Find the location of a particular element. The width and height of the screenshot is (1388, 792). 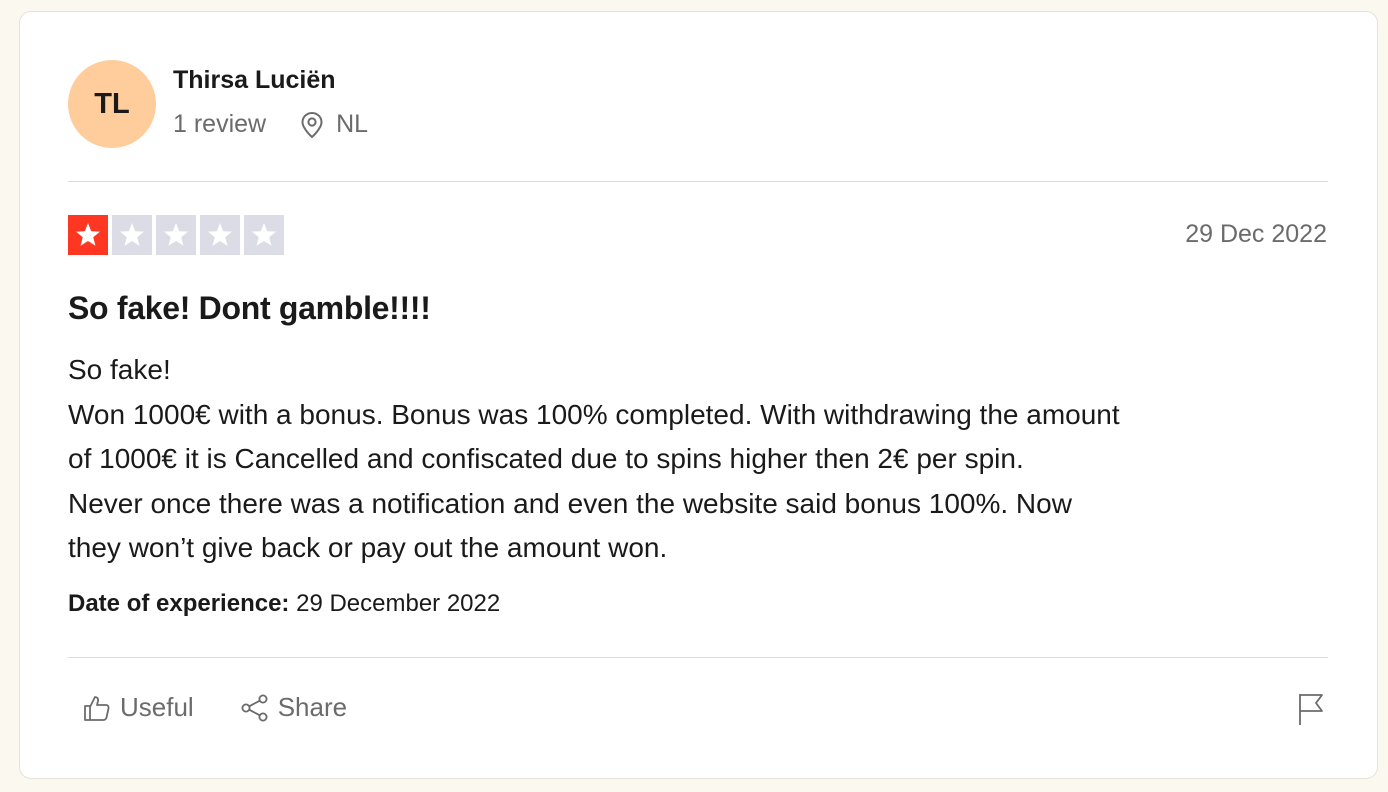

author-name: Thirsa Luciën is located at coordinates (254, 80).